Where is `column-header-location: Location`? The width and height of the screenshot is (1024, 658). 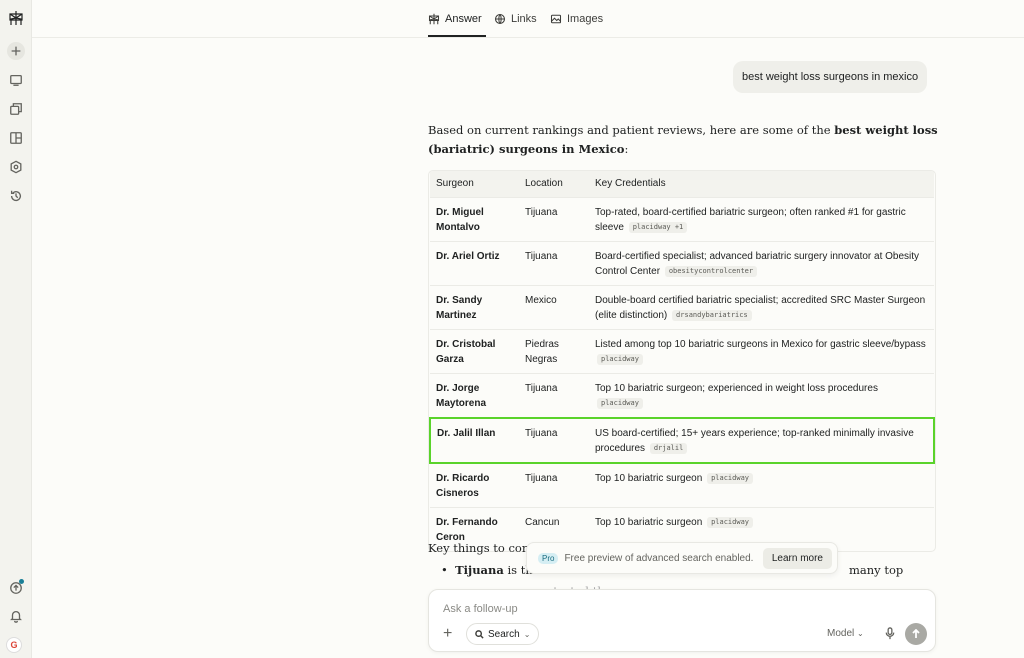 column-header-location: Location is located at coordinates (554, 184).